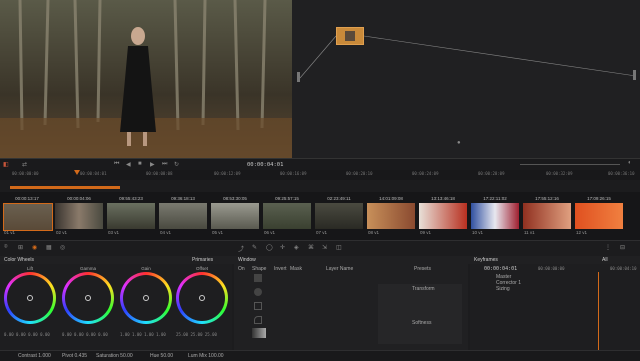 This screenshot has height=361, width=640. Describe the element at coordinates (443, 198) in the screenshot. I see `clip-timecode: 13:13:46:18` at that location.